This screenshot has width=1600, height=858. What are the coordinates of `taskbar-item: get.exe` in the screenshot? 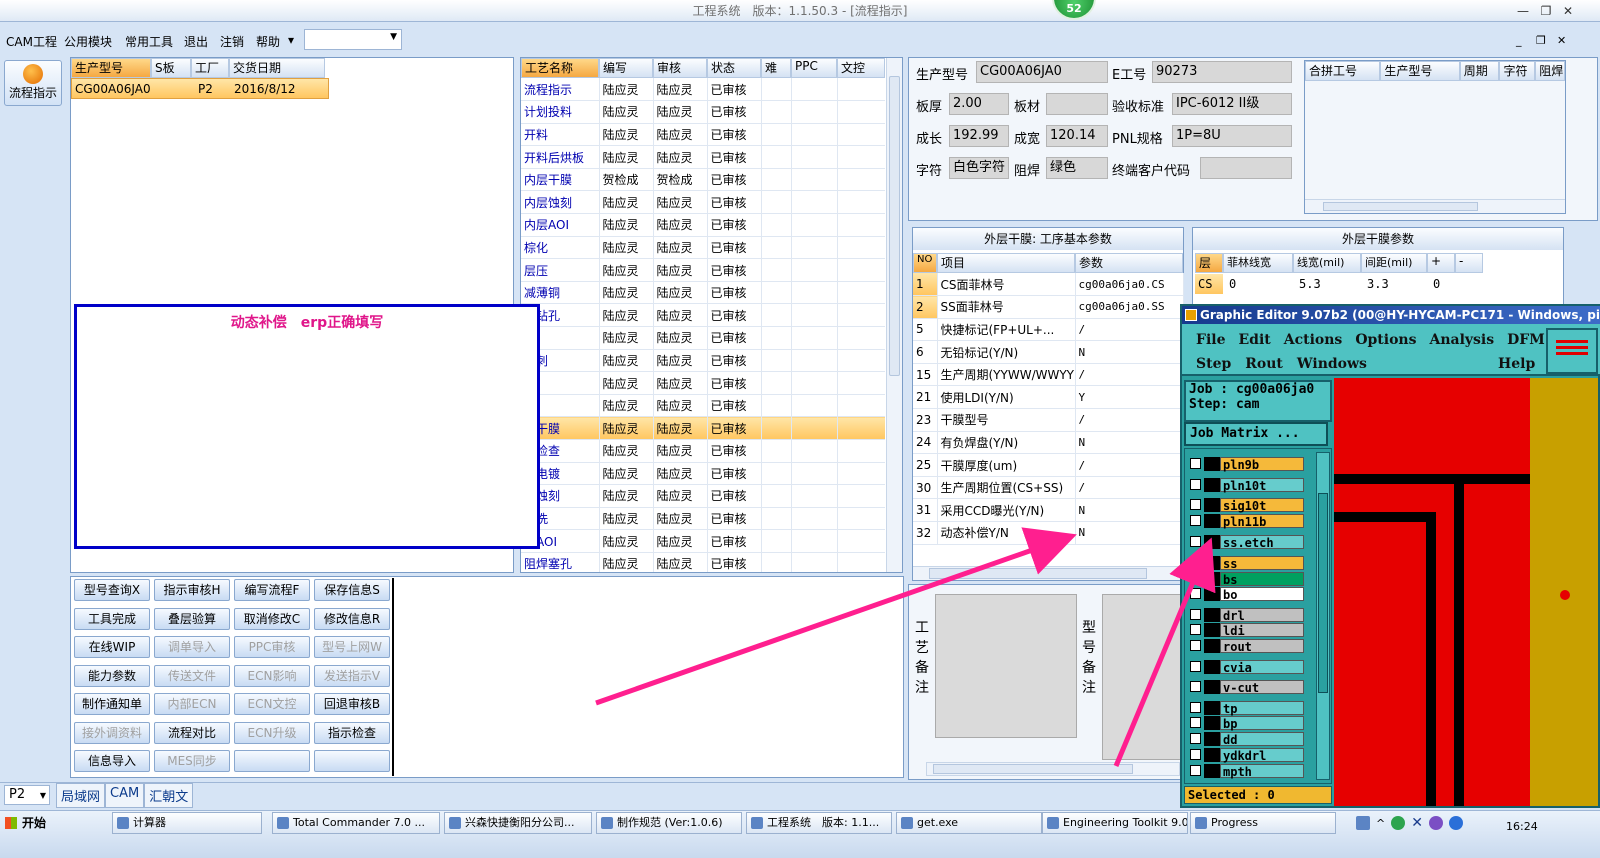 It's located at (969, 823).